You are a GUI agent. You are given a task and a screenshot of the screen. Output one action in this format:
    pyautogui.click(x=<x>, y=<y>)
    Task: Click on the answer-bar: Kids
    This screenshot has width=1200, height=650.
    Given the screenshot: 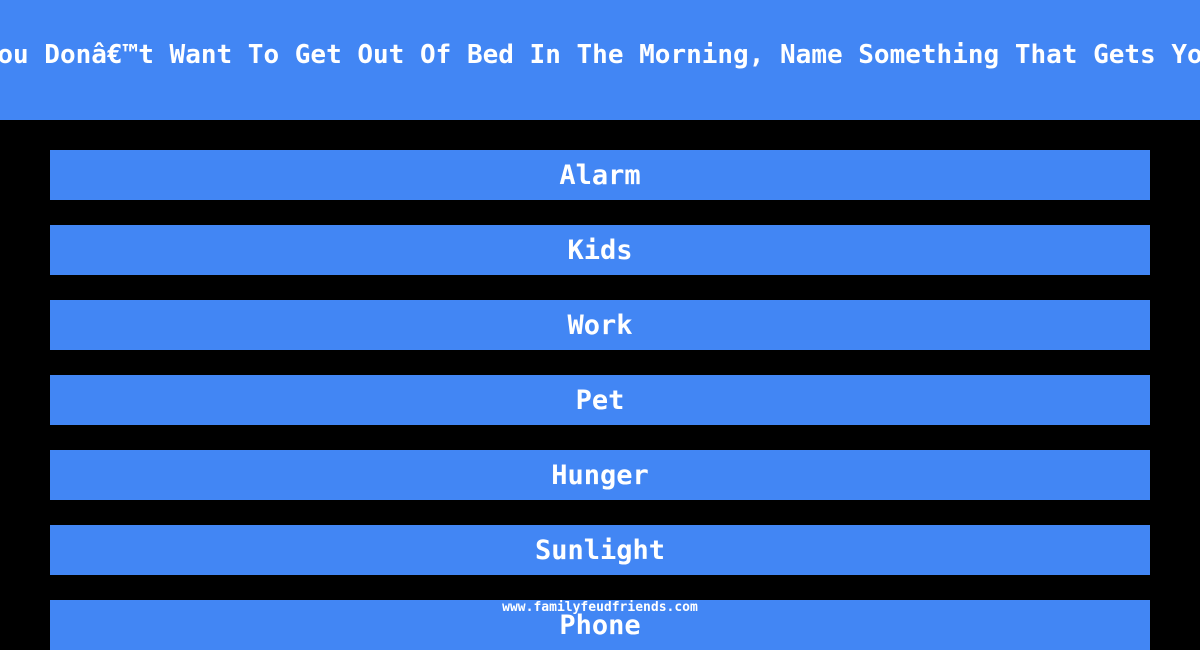 What is the action you would take?
    pyautogui.click(x=600, y=250)
    